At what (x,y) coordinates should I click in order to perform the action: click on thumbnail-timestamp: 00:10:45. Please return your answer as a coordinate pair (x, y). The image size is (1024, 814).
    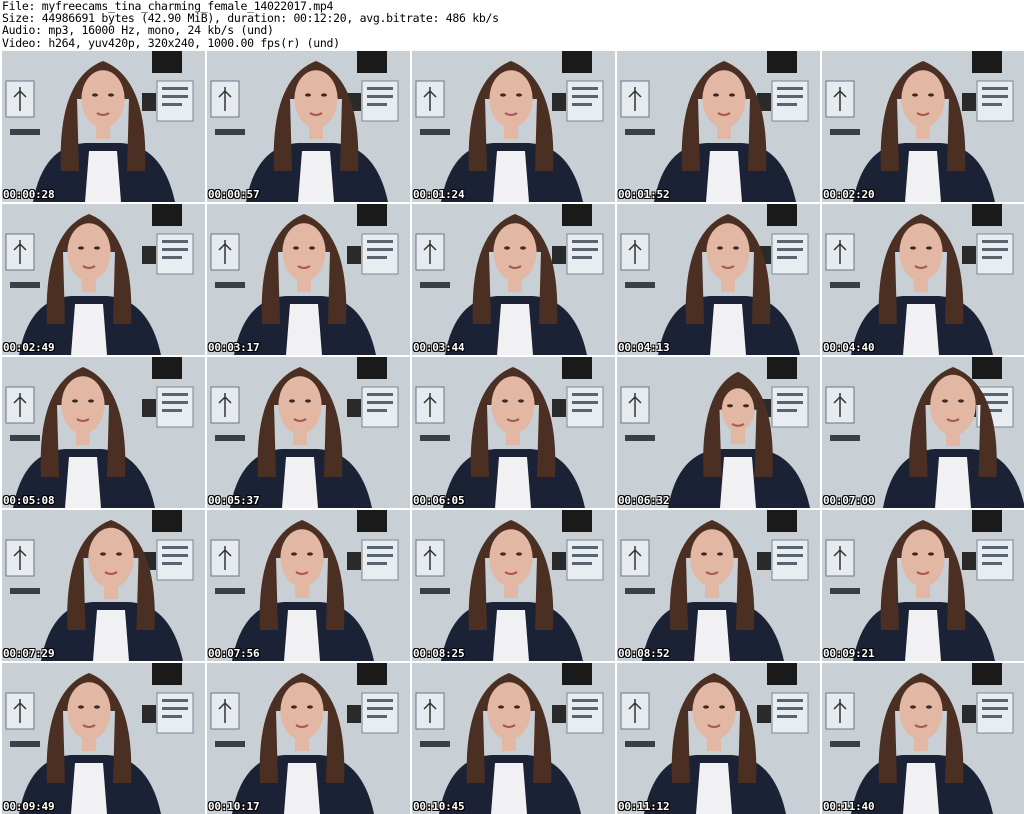
    Looking at the image, I should click on (439, 806).